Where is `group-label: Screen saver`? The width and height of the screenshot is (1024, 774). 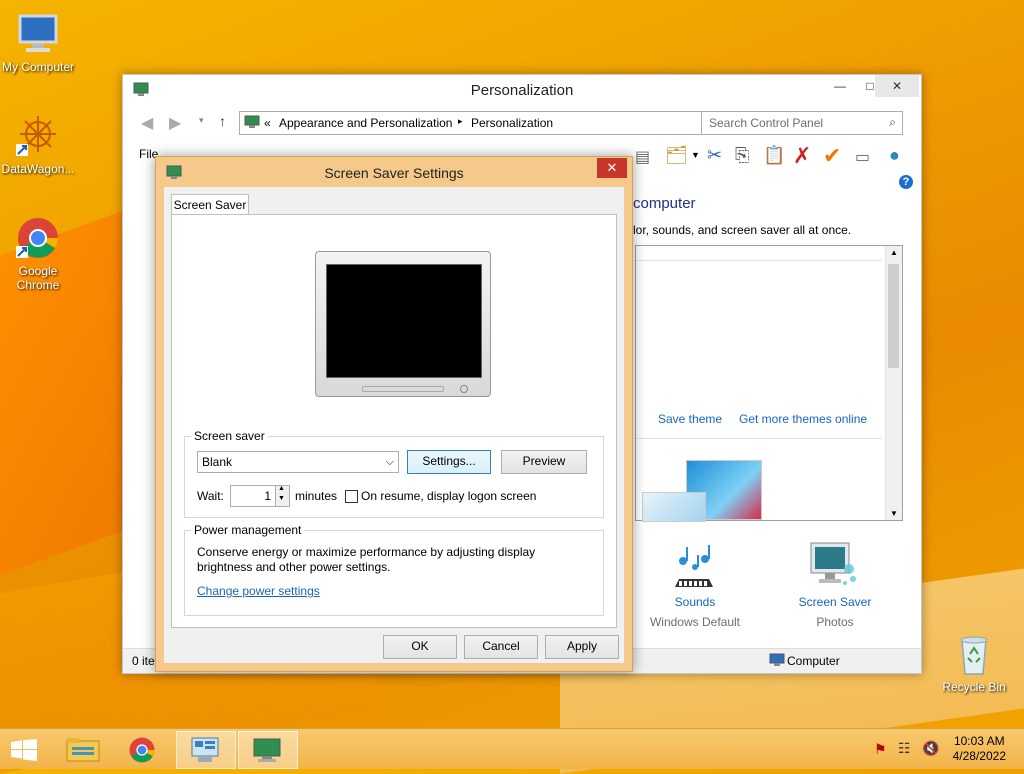 group-label: Screen saver is located at coordinates (229, 436).